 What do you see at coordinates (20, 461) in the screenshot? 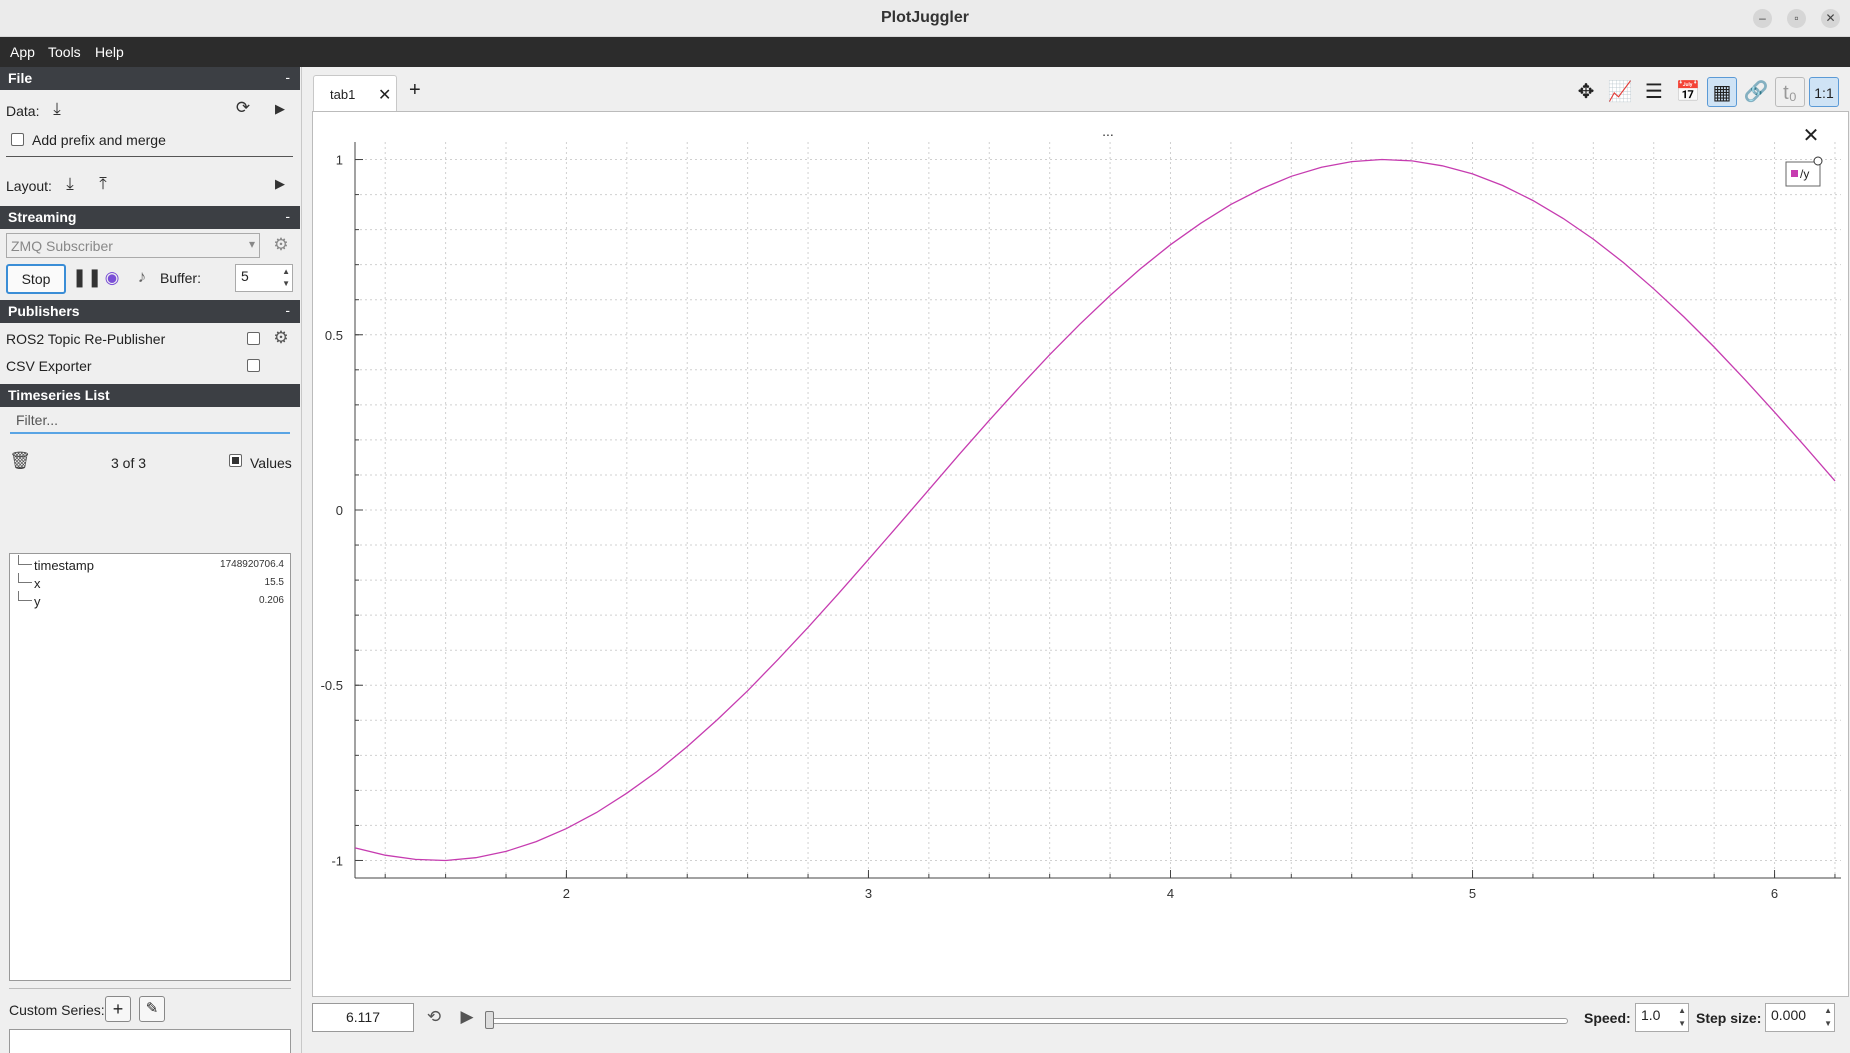
I see `trash-icon: 🗑` at bounding box center [20, 461].